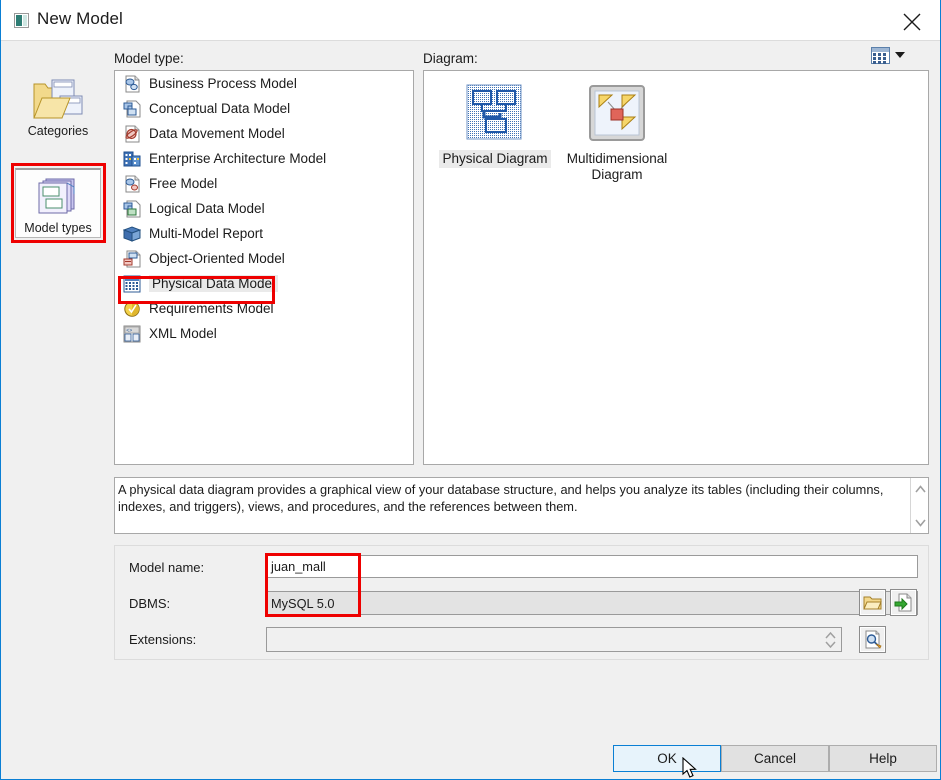 This screenshot has width=941, height=780. I want to click on sidebar-item-categories: Categories, so click(58, 105).